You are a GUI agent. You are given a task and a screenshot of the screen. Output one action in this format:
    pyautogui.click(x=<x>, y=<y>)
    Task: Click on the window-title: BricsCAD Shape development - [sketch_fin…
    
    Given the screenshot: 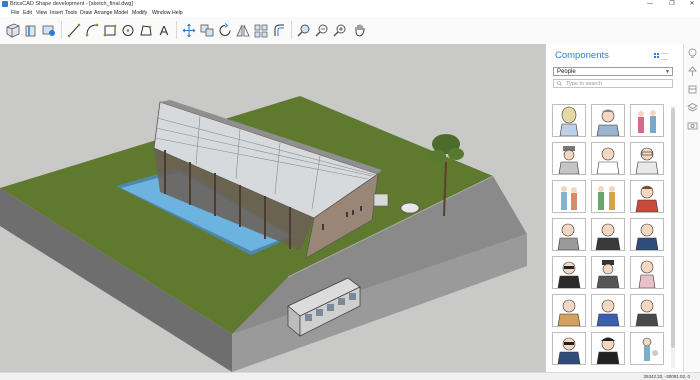 What is the action you would take?
    pyautogui.click(x=71, y=4)
    